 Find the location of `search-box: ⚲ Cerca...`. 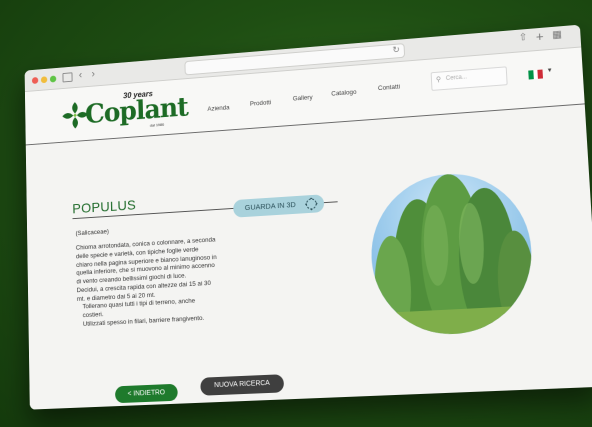

search-box: ⚲ Cerca... is located at coordinates (469, 78).